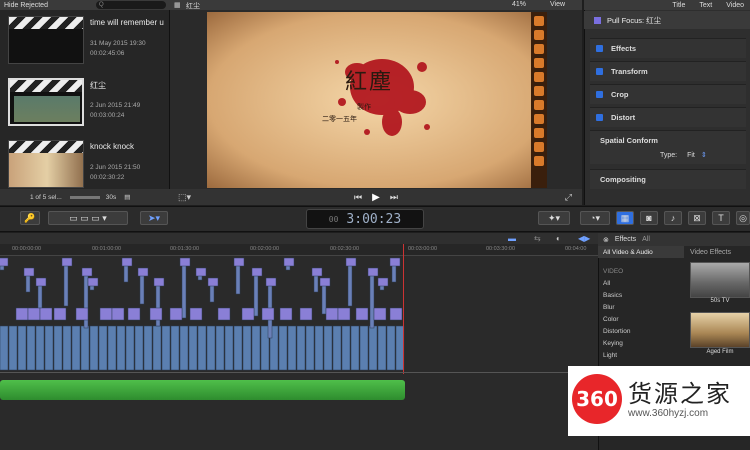 This screenshot has width=750, height=450. I want to click on stepper-icon: ⇕, so click(704, 155).